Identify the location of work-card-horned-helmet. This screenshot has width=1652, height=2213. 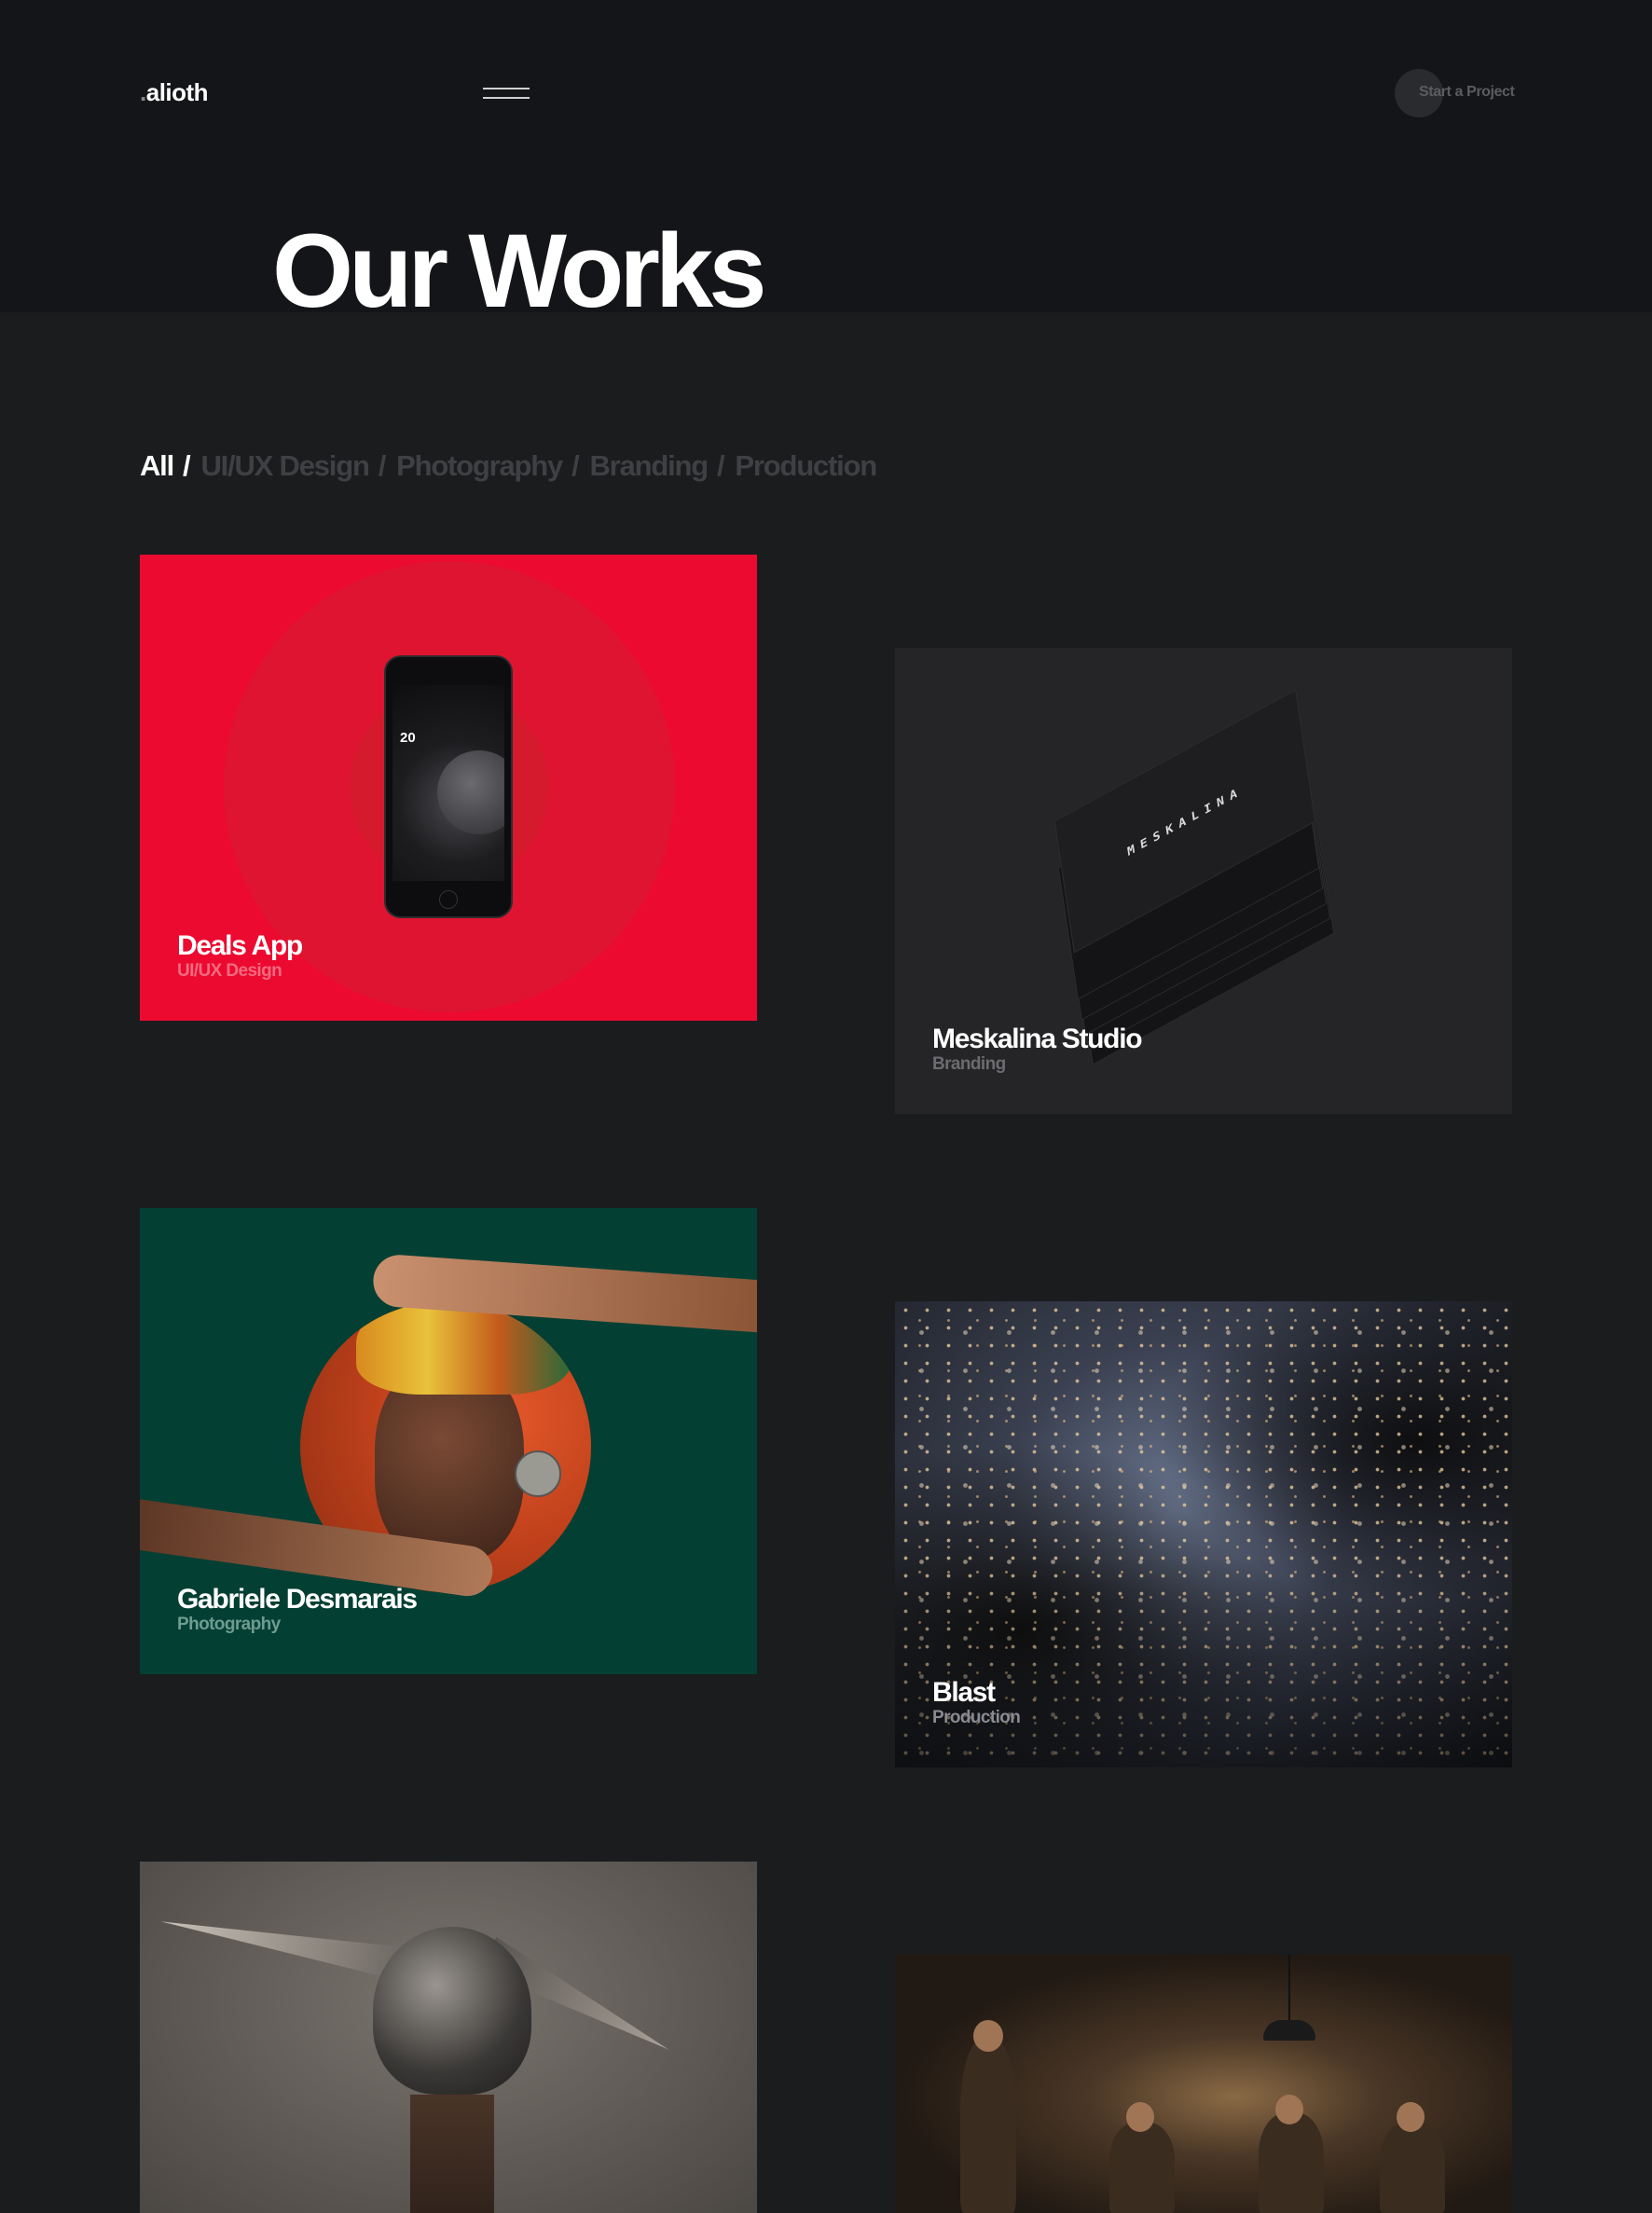
(449, 2037).